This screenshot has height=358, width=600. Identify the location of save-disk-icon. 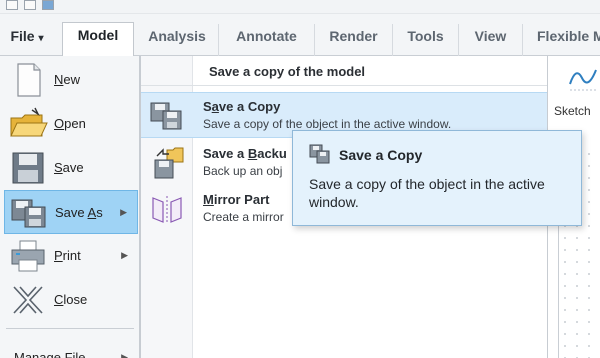
(28, 168).